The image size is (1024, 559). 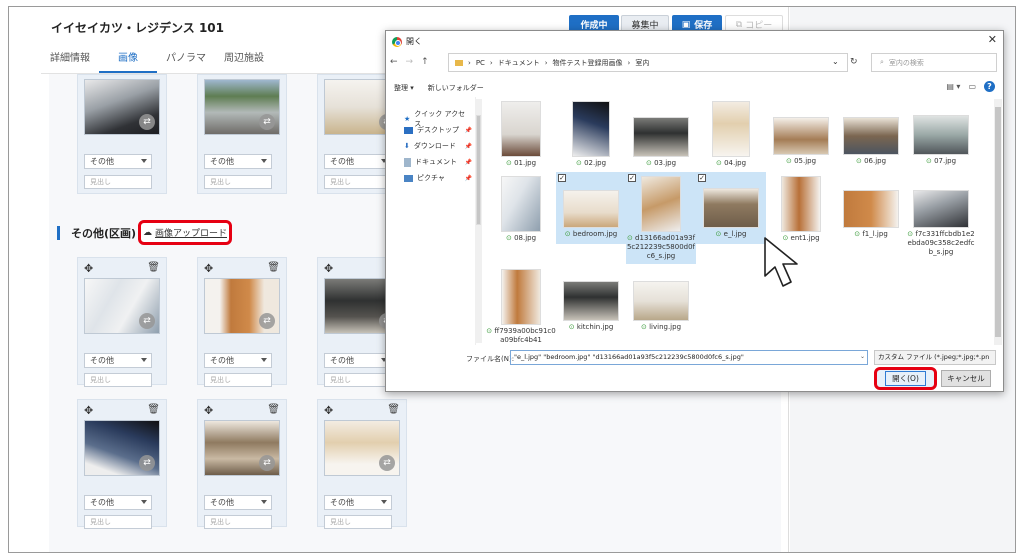 I want to click on back-arrow-icon: ←, so click(x=394, y=62).